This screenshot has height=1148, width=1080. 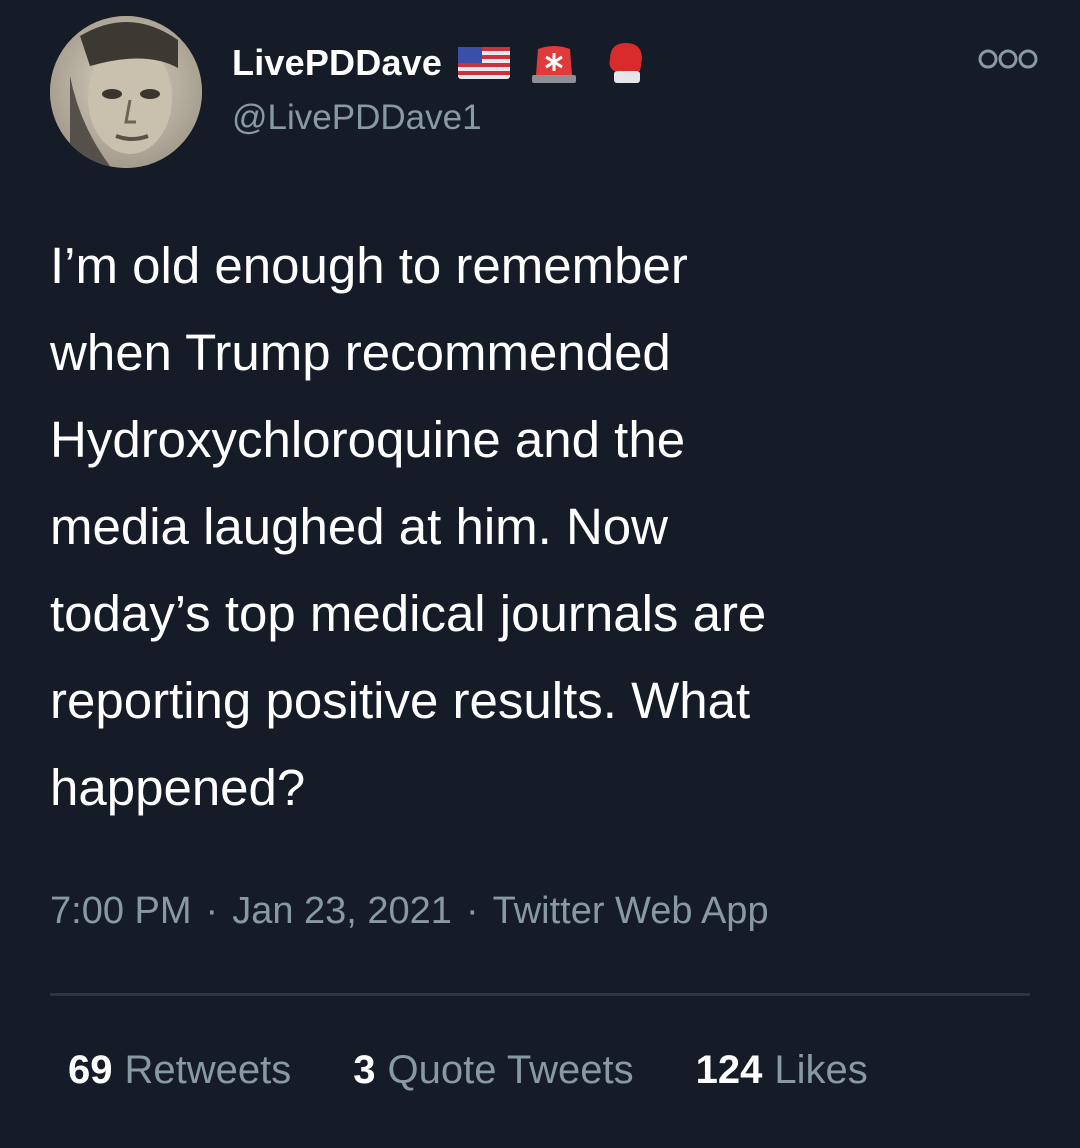 What do you see at coordinates (631, 911) in the screenshot?
I see `tweet-source: Twitter Web App` at bounding box center [631, 911].